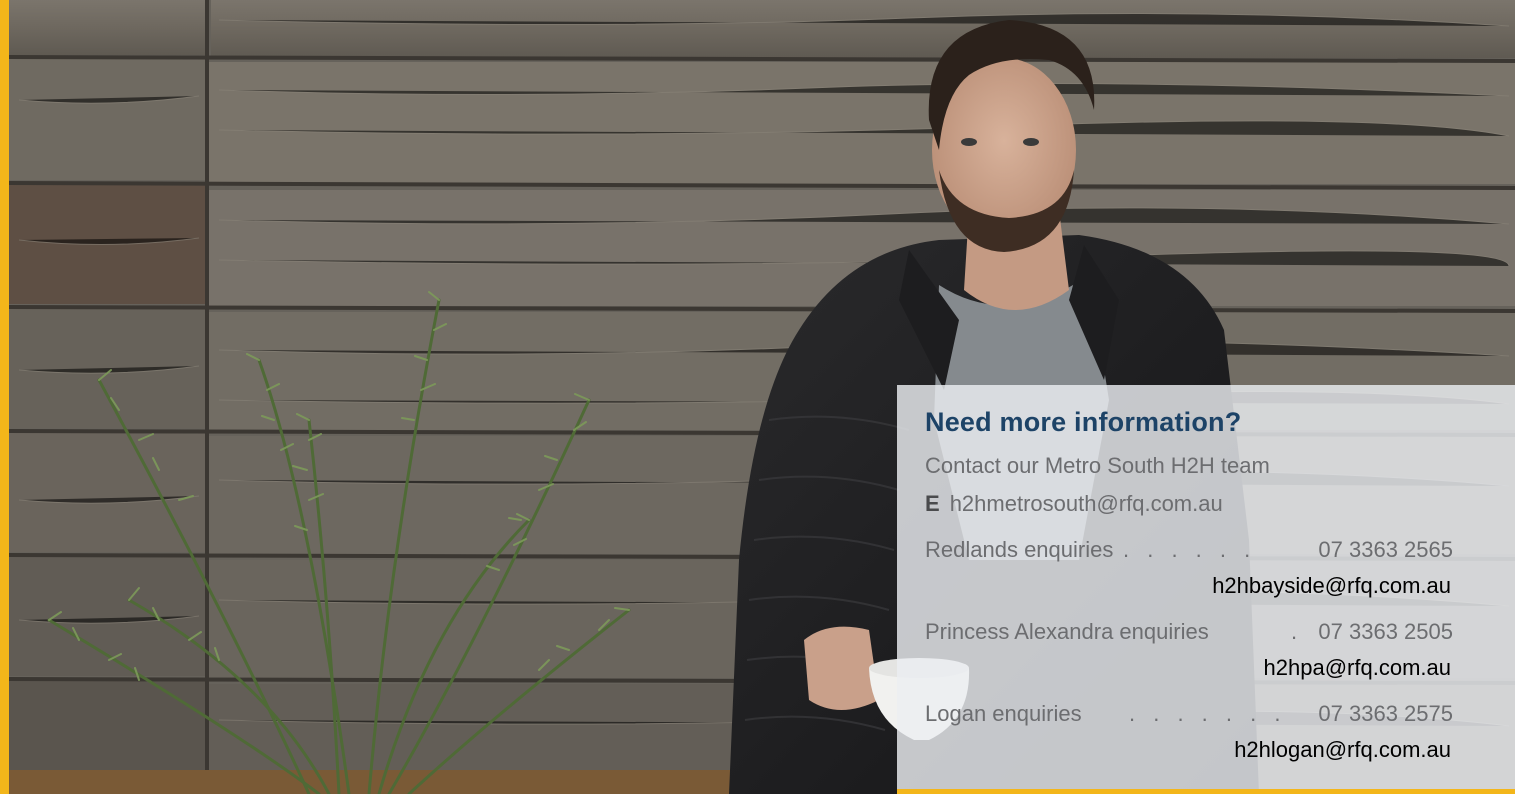  I want to click on accent-bar-bottom, so click(1206, 791).